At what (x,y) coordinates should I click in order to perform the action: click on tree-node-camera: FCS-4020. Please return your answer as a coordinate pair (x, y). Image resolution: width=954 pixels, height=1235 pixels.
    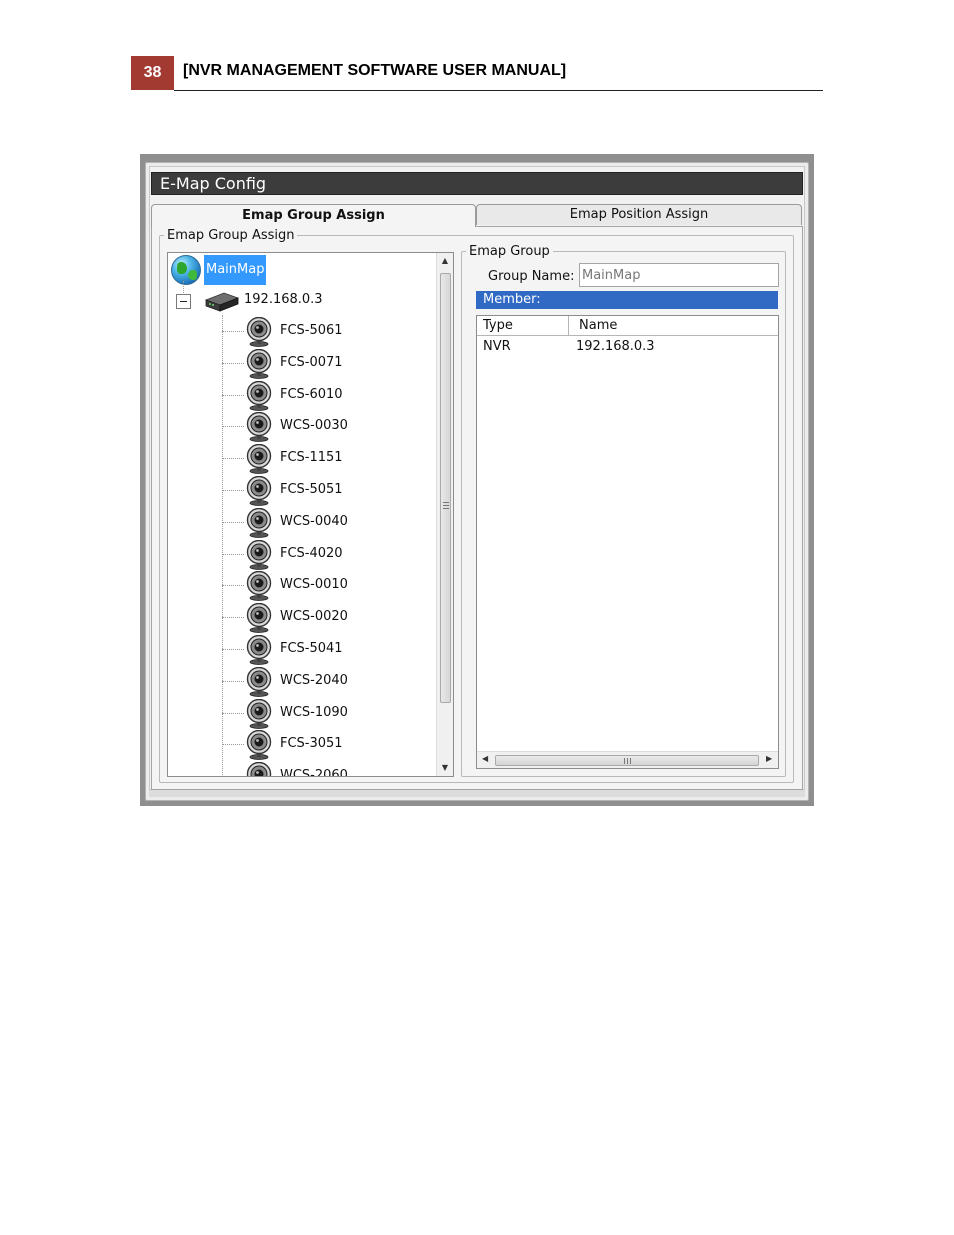
    Looking at the image, I should click on (332, 555).